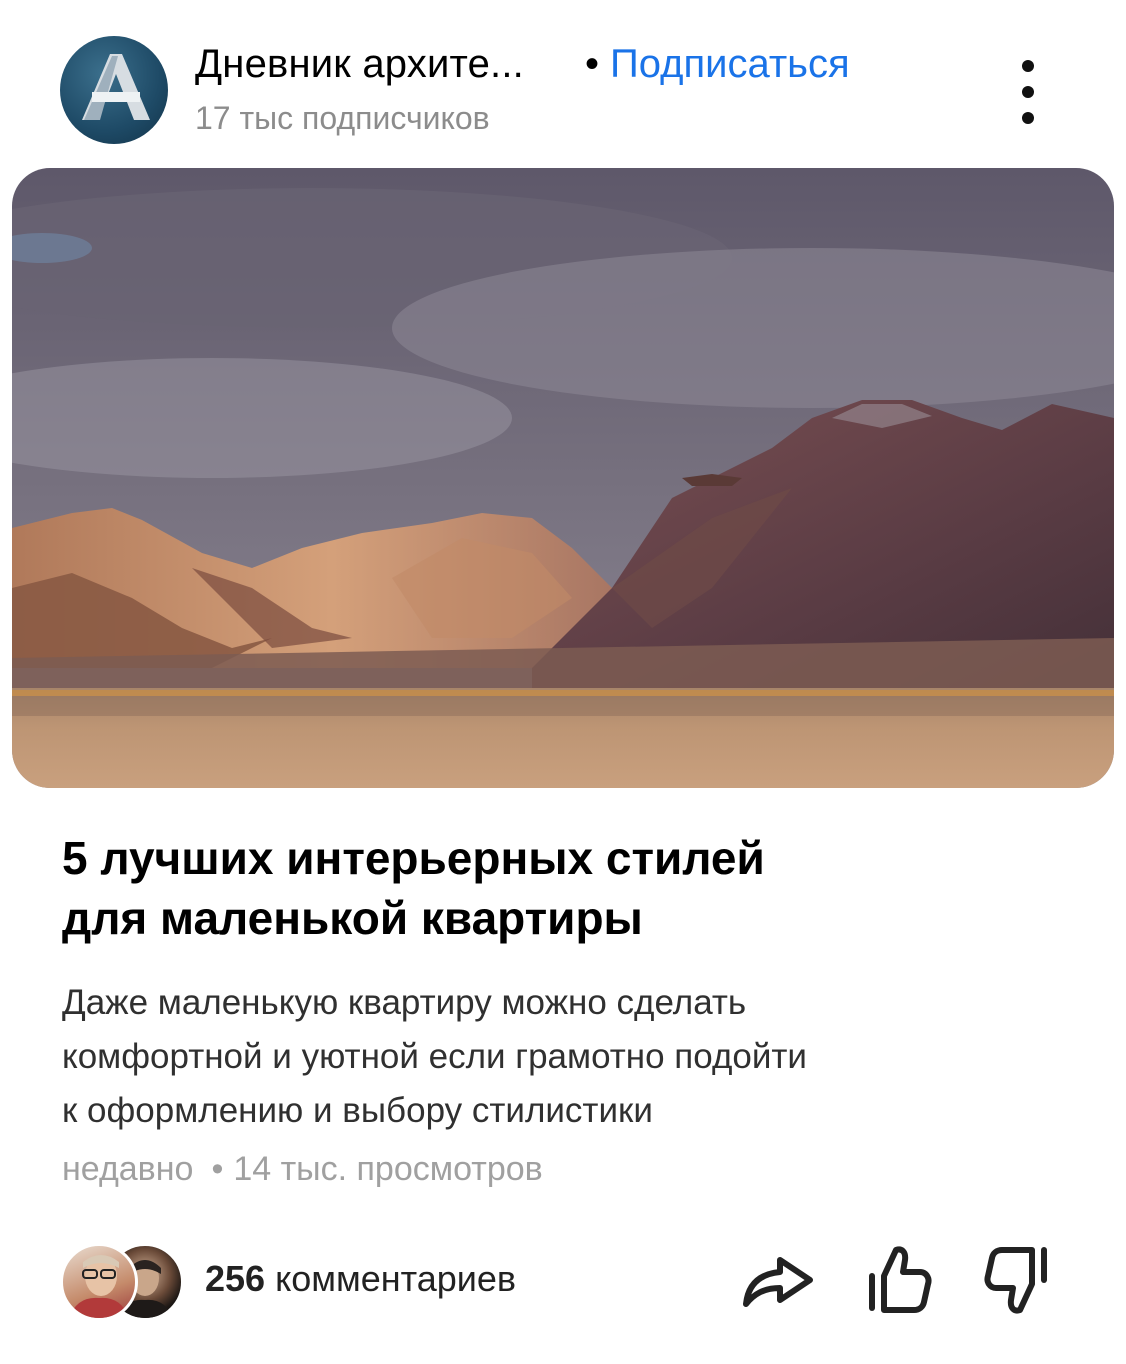 The image size is (1126, 1364). I want to click on article-meta: недавно • 14 тыс. просмотров, so click(302, 1169).